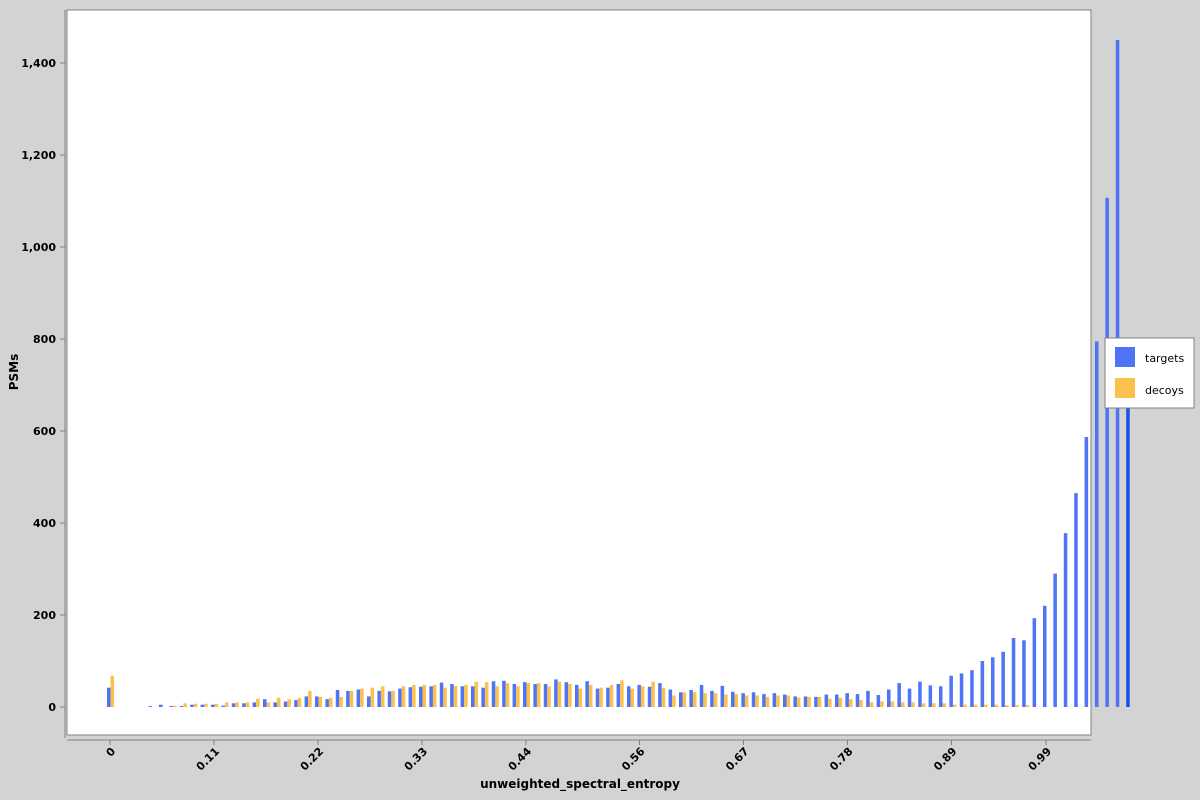 The width and height of the screenshot is (1200, 800). I want to click on y-tick-label: 0, so click(52, 707).